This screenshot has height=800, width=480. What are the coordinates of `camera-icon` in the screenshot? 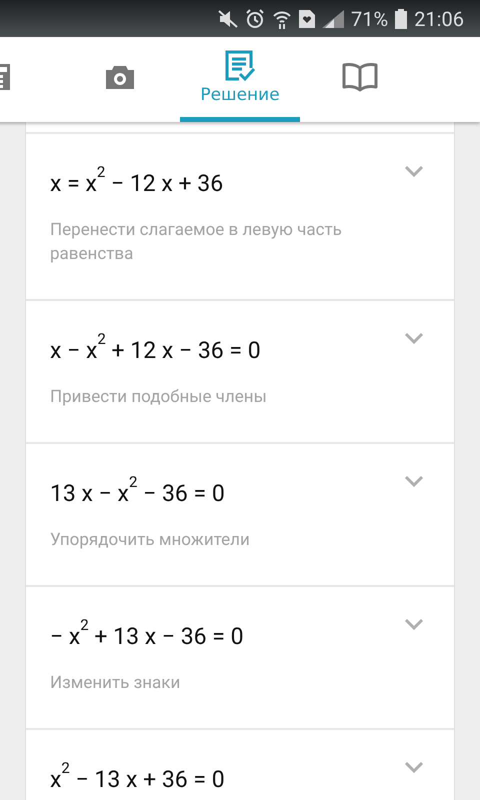 It's located at (120, 77).